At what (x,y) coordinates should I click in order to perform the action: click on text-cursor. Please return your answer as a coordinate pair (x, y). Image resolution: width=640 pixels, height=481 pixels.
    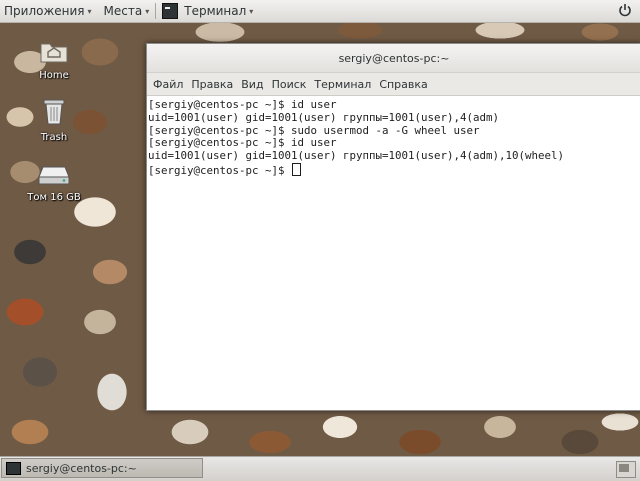
    Looking at the image, I should click on (297, 169).